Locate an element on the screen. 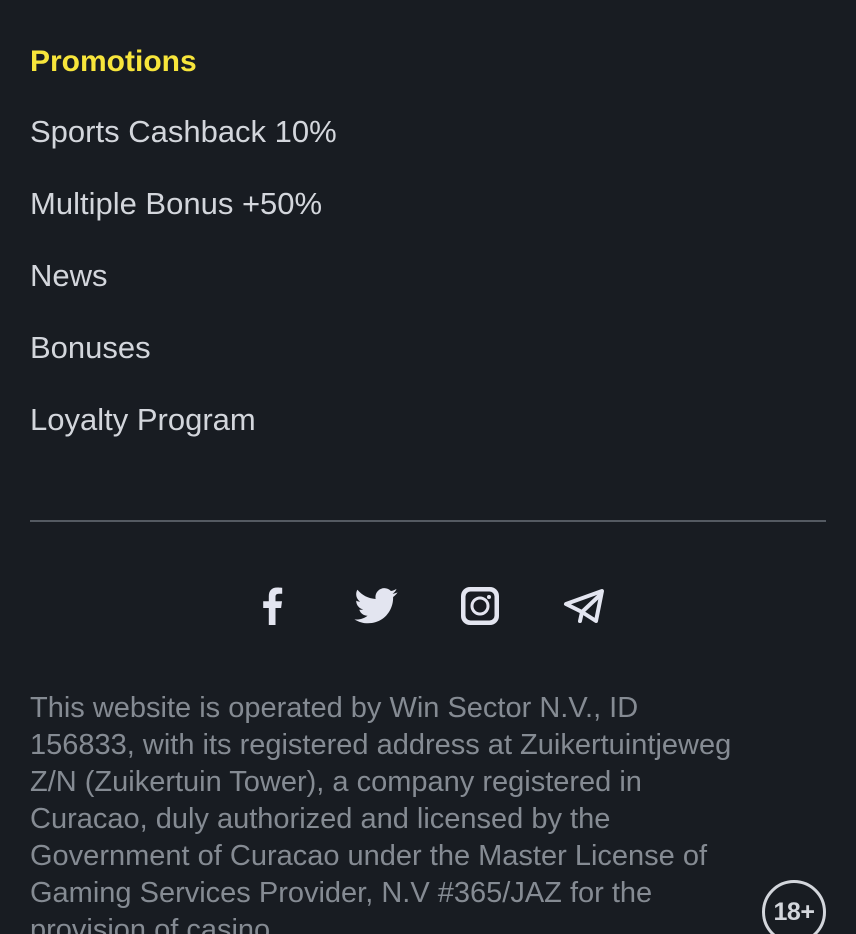  list-item: Multiple Bonus +50% is located at coordinates (183, 204).